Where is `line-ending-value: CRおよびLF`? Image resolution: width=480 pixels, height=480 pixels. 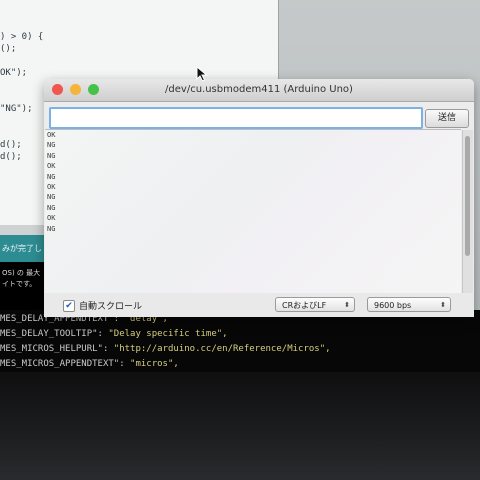
line-ending-value: CRおよびLF is located at coordinates (304, 305).